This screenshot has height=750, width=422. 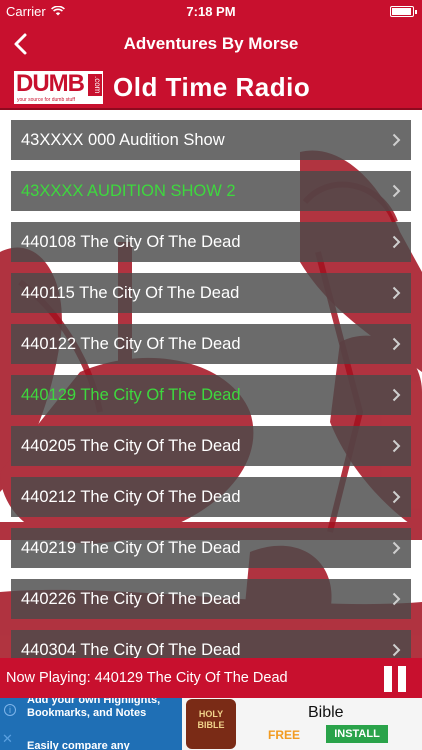 I want to click on now-playing-bar: Now Playing: 440129 The City Of The Dead, so click(x=211, y=678).